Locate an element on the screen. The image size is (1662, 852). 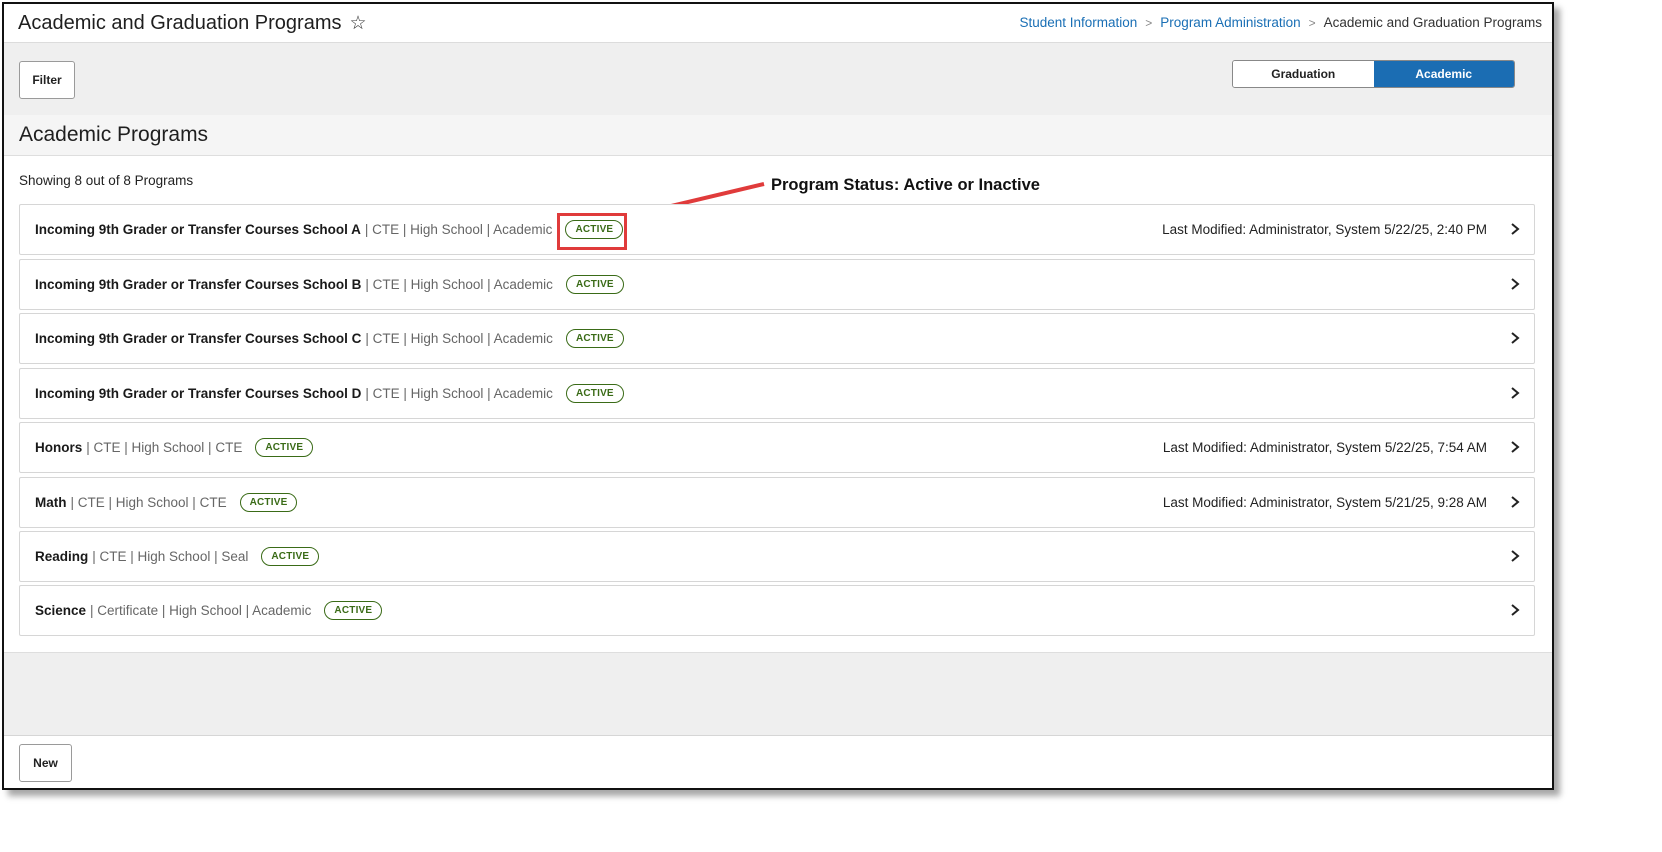
toolbar: Filter Graduation Academic is located at coordinates (778, 79).